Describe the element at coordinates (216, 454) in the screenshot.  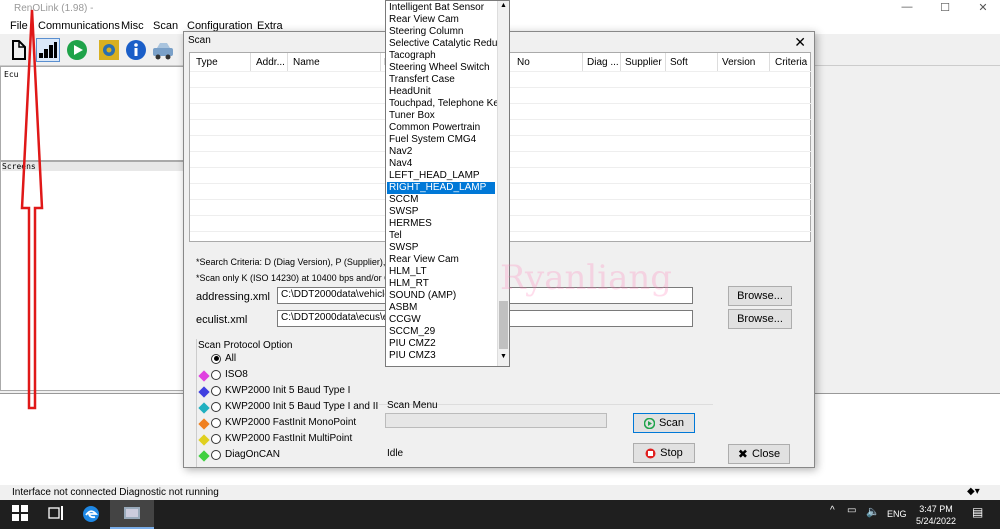
I see `radio-diagoncan` at that location.